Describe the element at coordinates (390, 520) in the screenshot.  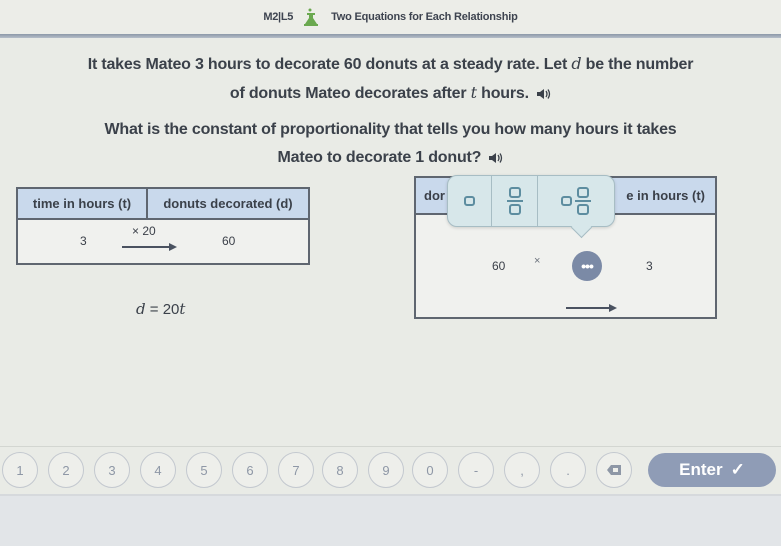
I see `footer-area` at that location.